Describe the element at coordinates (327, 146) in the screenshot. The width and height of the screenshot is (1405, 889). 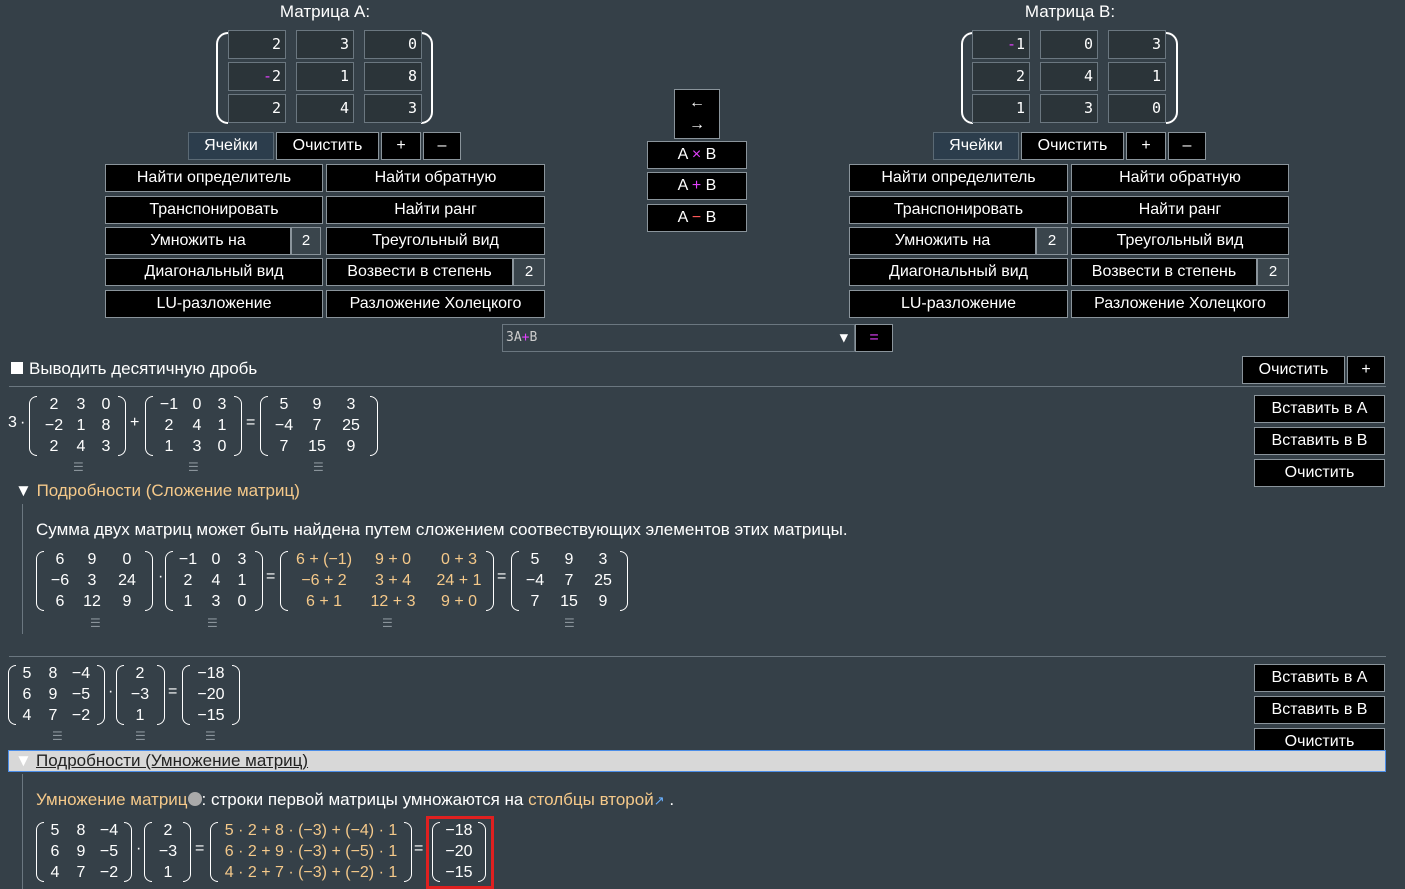
I see `matrix-a-clear-button: Очистить` at that location.